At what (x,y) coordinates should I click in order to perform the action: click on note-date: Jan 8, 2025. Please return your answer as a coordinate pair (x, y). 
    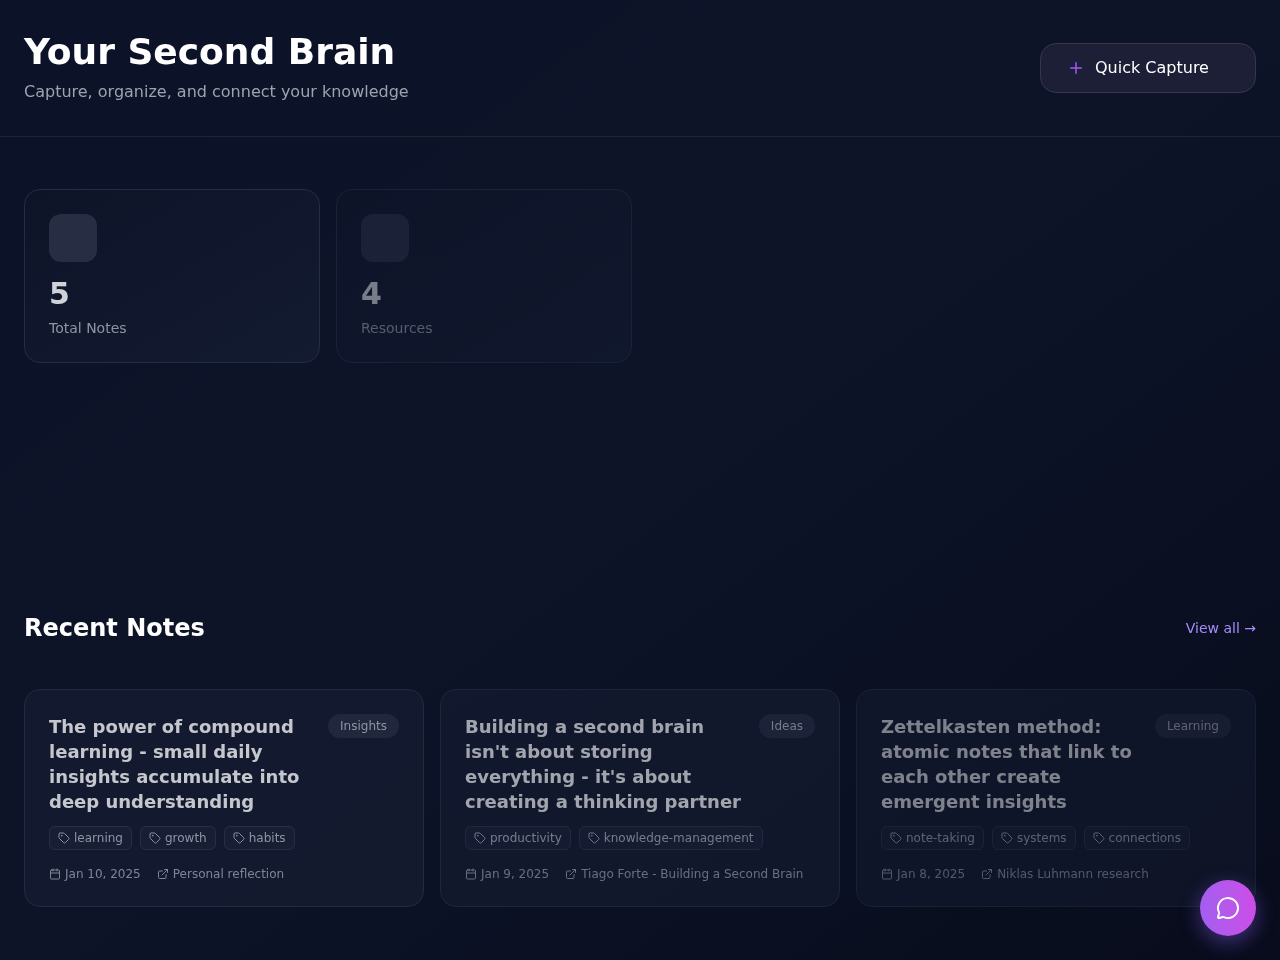
    Looking at the image, I should click on (931, 874).